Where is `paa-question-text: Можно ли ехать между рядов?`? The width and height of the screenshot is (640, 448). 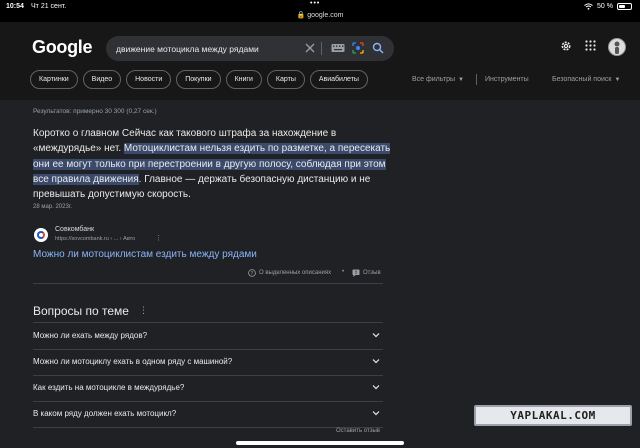 paa-question-text: Можно ли ехать между рядов? is located at coordinates (90, 335).